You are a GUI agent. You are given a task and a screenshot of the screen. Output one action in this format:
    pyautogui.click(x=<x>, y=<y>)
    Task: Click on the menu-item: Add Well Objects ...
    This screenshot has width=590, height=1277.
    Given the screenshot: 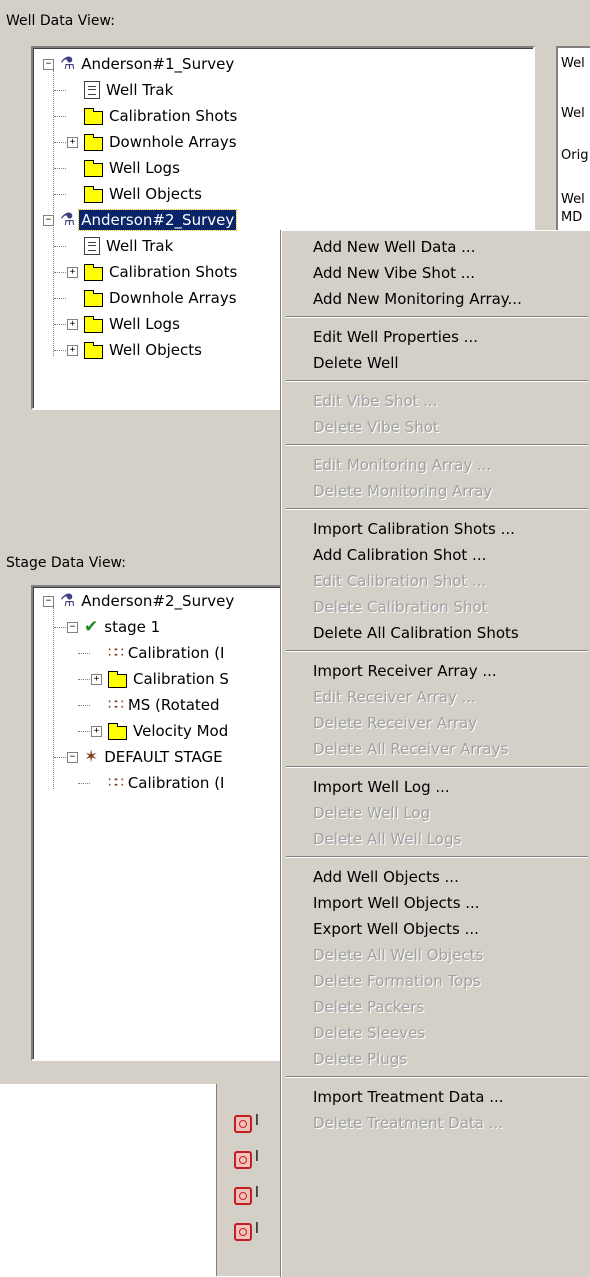 What is the action you would take?
    pyautogui.click(x=386, y=877)
    